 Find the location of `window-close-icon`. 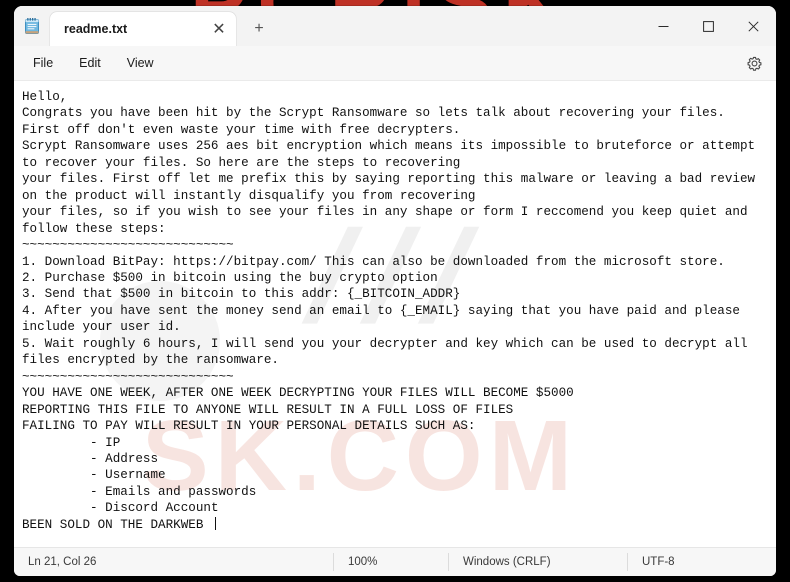

window-close-icon is located at coordinates (753, 26).